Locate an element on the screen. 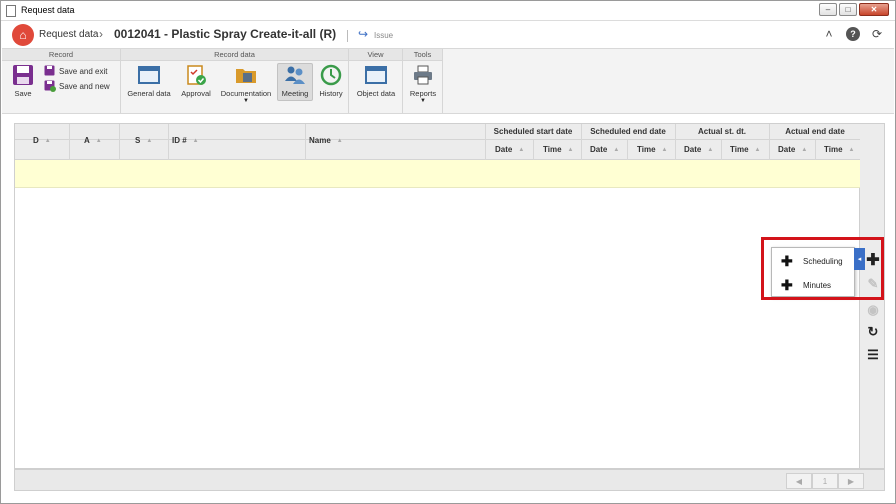 The image size is (896, 504). reports-label: Reports is located at coordinates (423, 93).